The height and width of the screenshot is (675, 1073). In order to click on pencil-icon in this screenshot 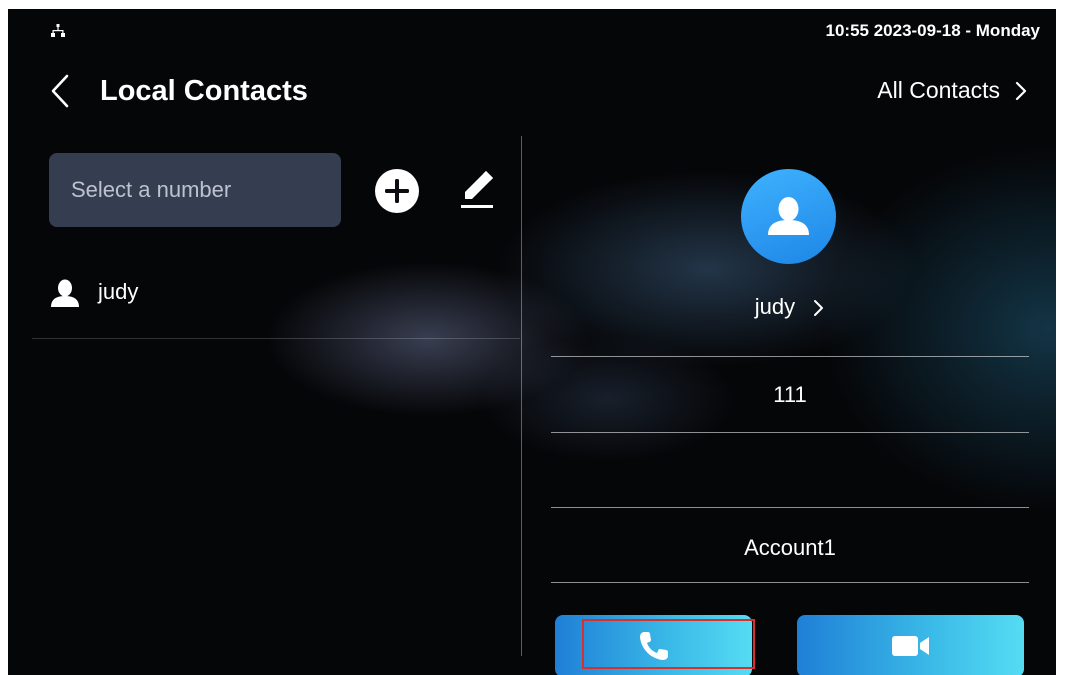, I will do `click(477, 189)`.